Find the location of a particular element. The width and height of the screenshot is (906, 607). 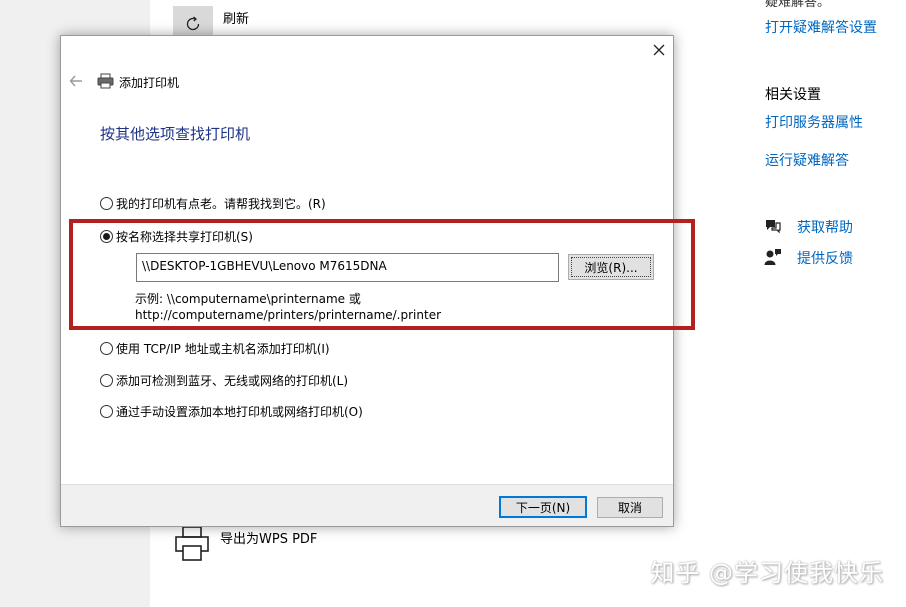

back-arrow-icon is located at coordinates (76, 81).